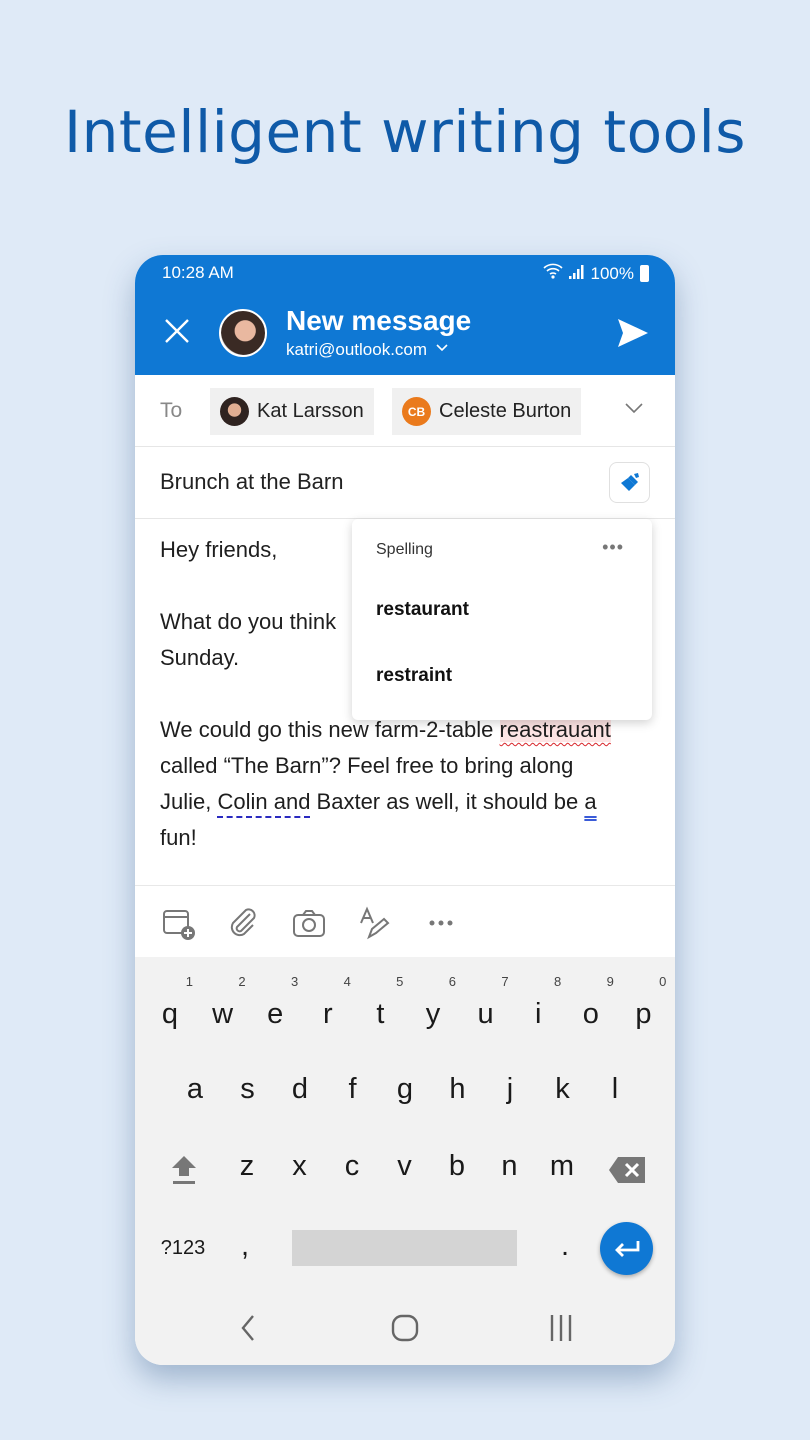 Image resolution: width=810 pixels, height=1440 pixels. I want to click on redundancy-suggestion: a, so click(590, 801).